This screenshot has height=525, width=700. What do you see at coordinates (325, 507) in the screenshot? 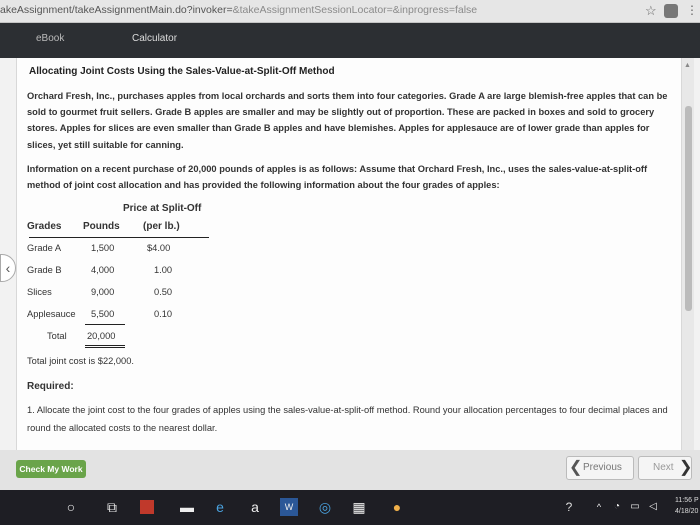
I see `chrome-icon: ◎` at bounding box center [325, 507].